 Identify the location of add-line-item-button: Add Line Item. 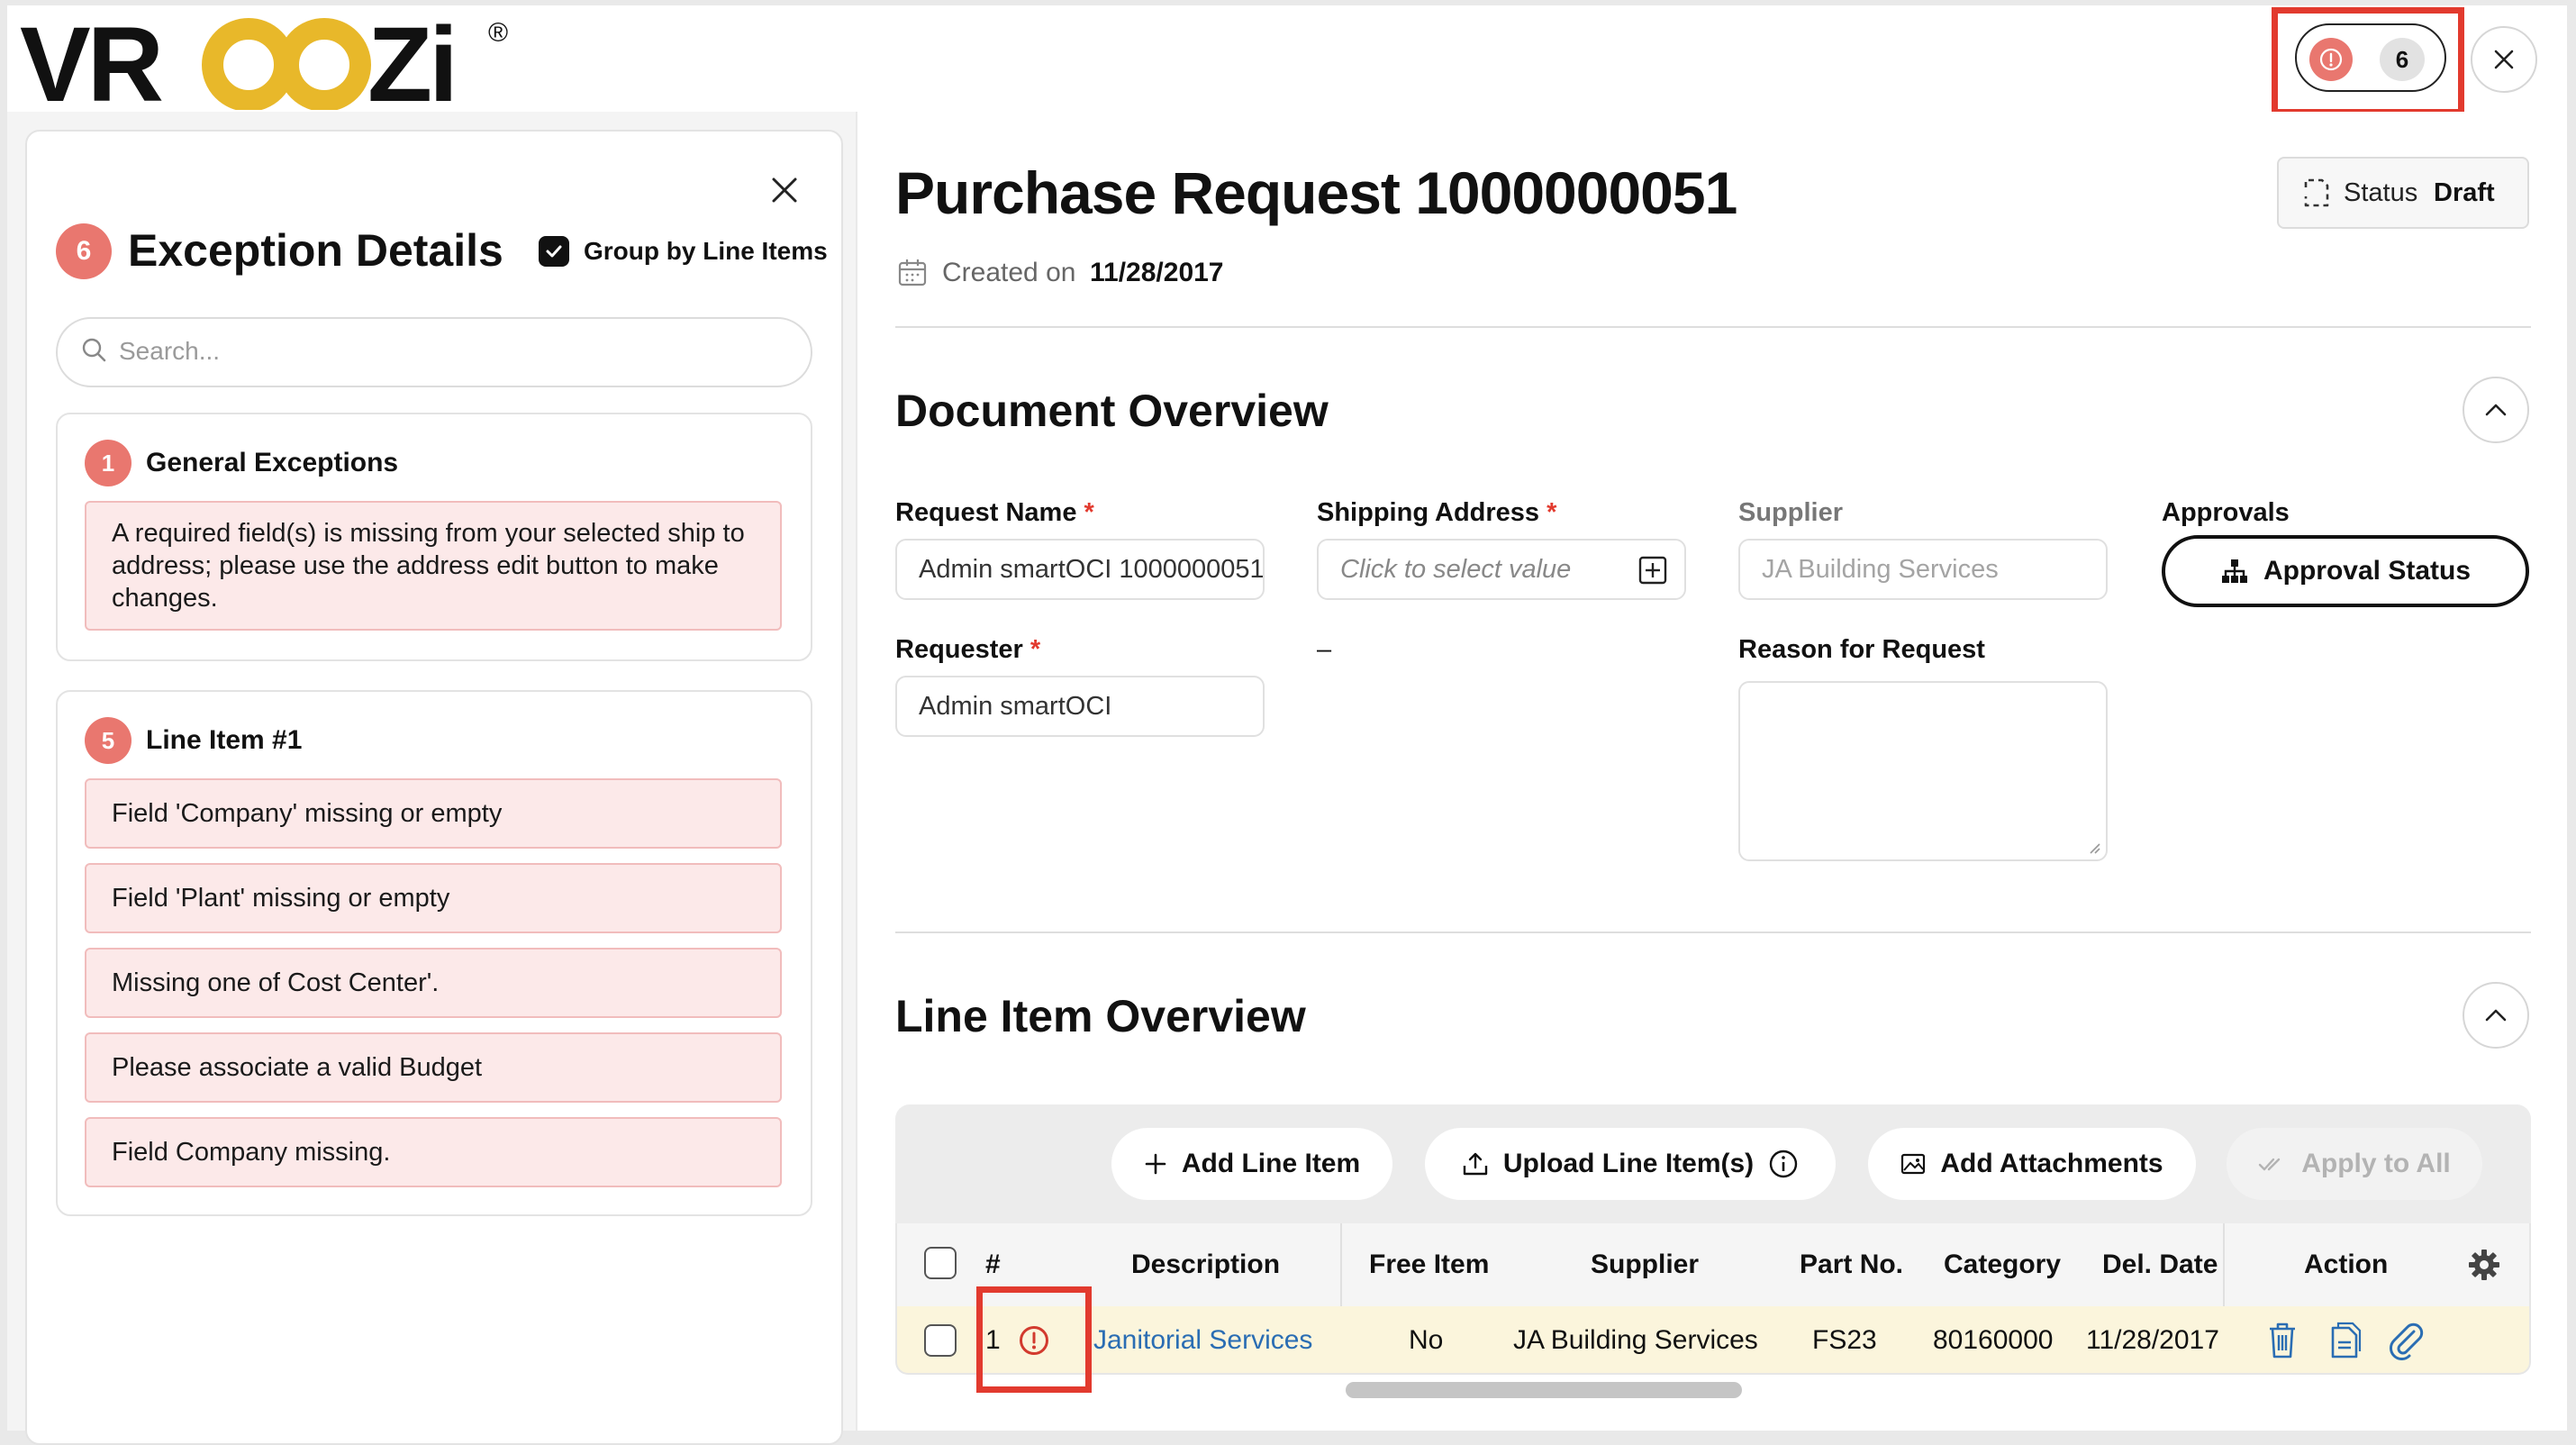
(1251, 1164).